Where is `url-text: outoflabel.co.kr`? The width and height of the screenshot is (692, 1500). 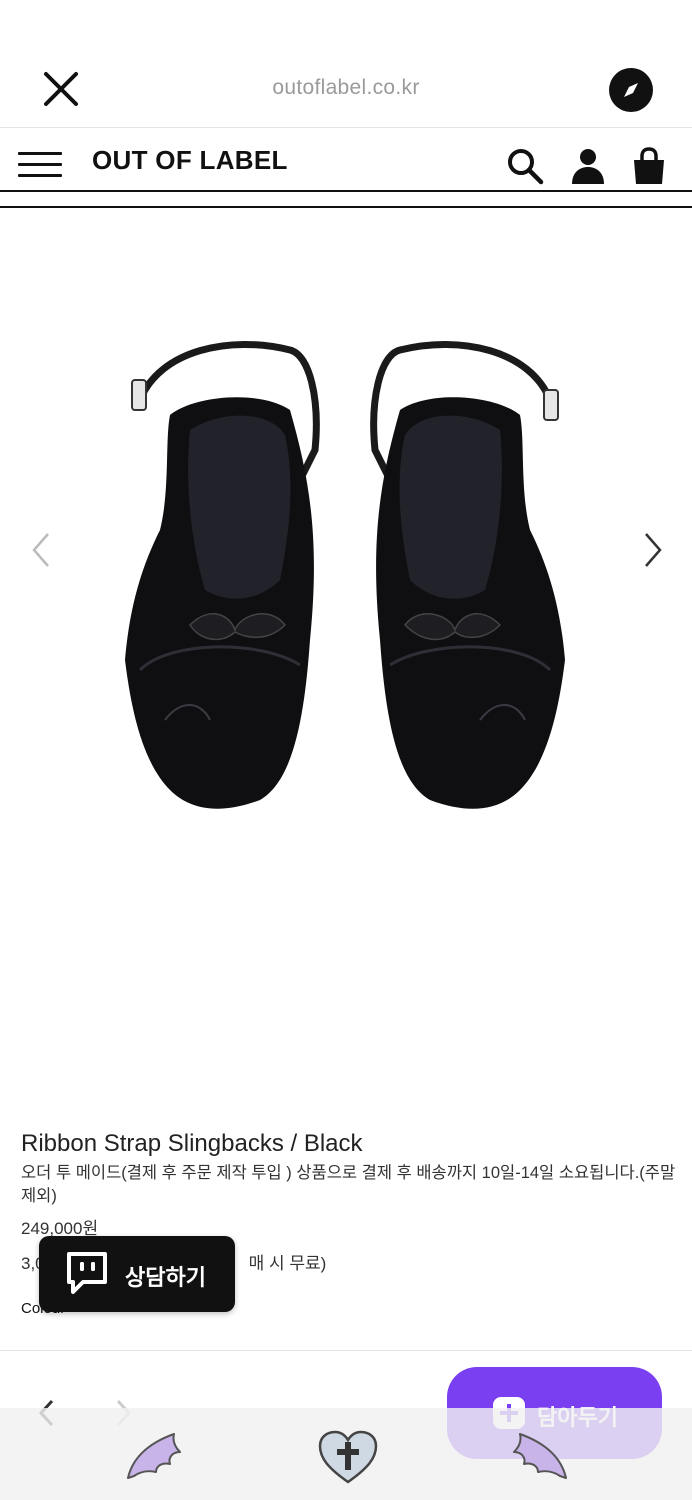 url-text: outoflabel.co.kr is located at coordinates (346, 88).